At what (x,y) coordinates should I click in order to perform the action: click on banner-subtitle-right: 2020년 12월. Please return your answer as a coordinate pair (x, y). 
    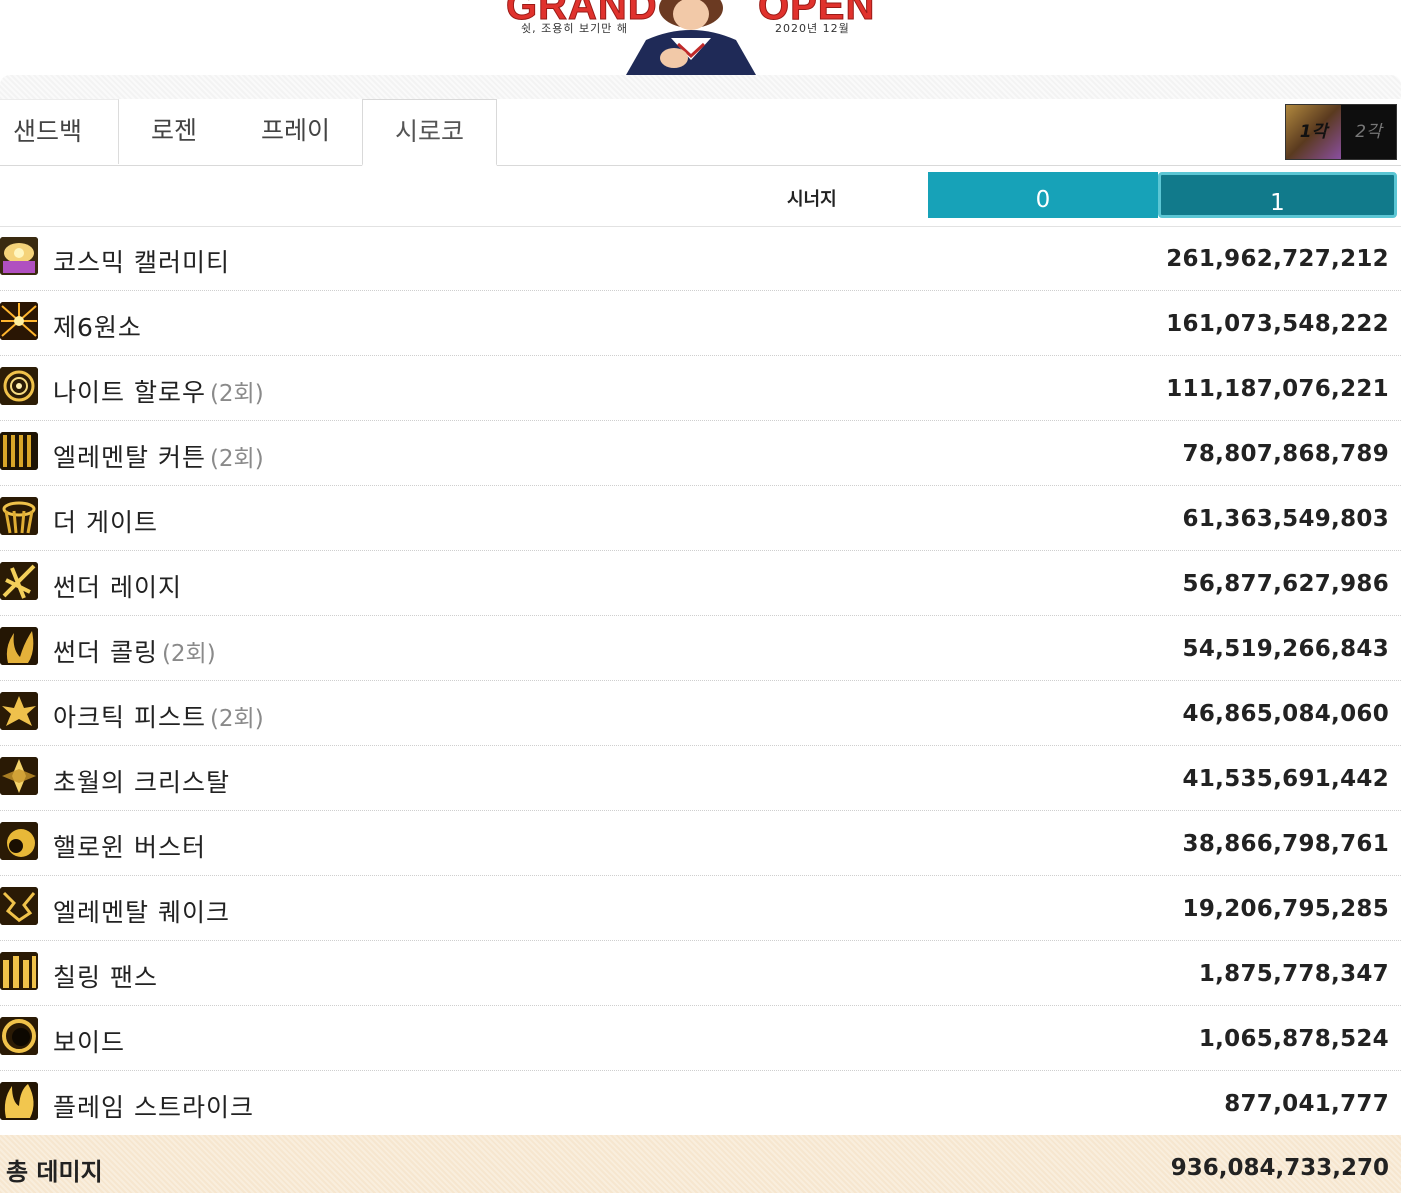
    Looking at the image, I should click on (812, 28).